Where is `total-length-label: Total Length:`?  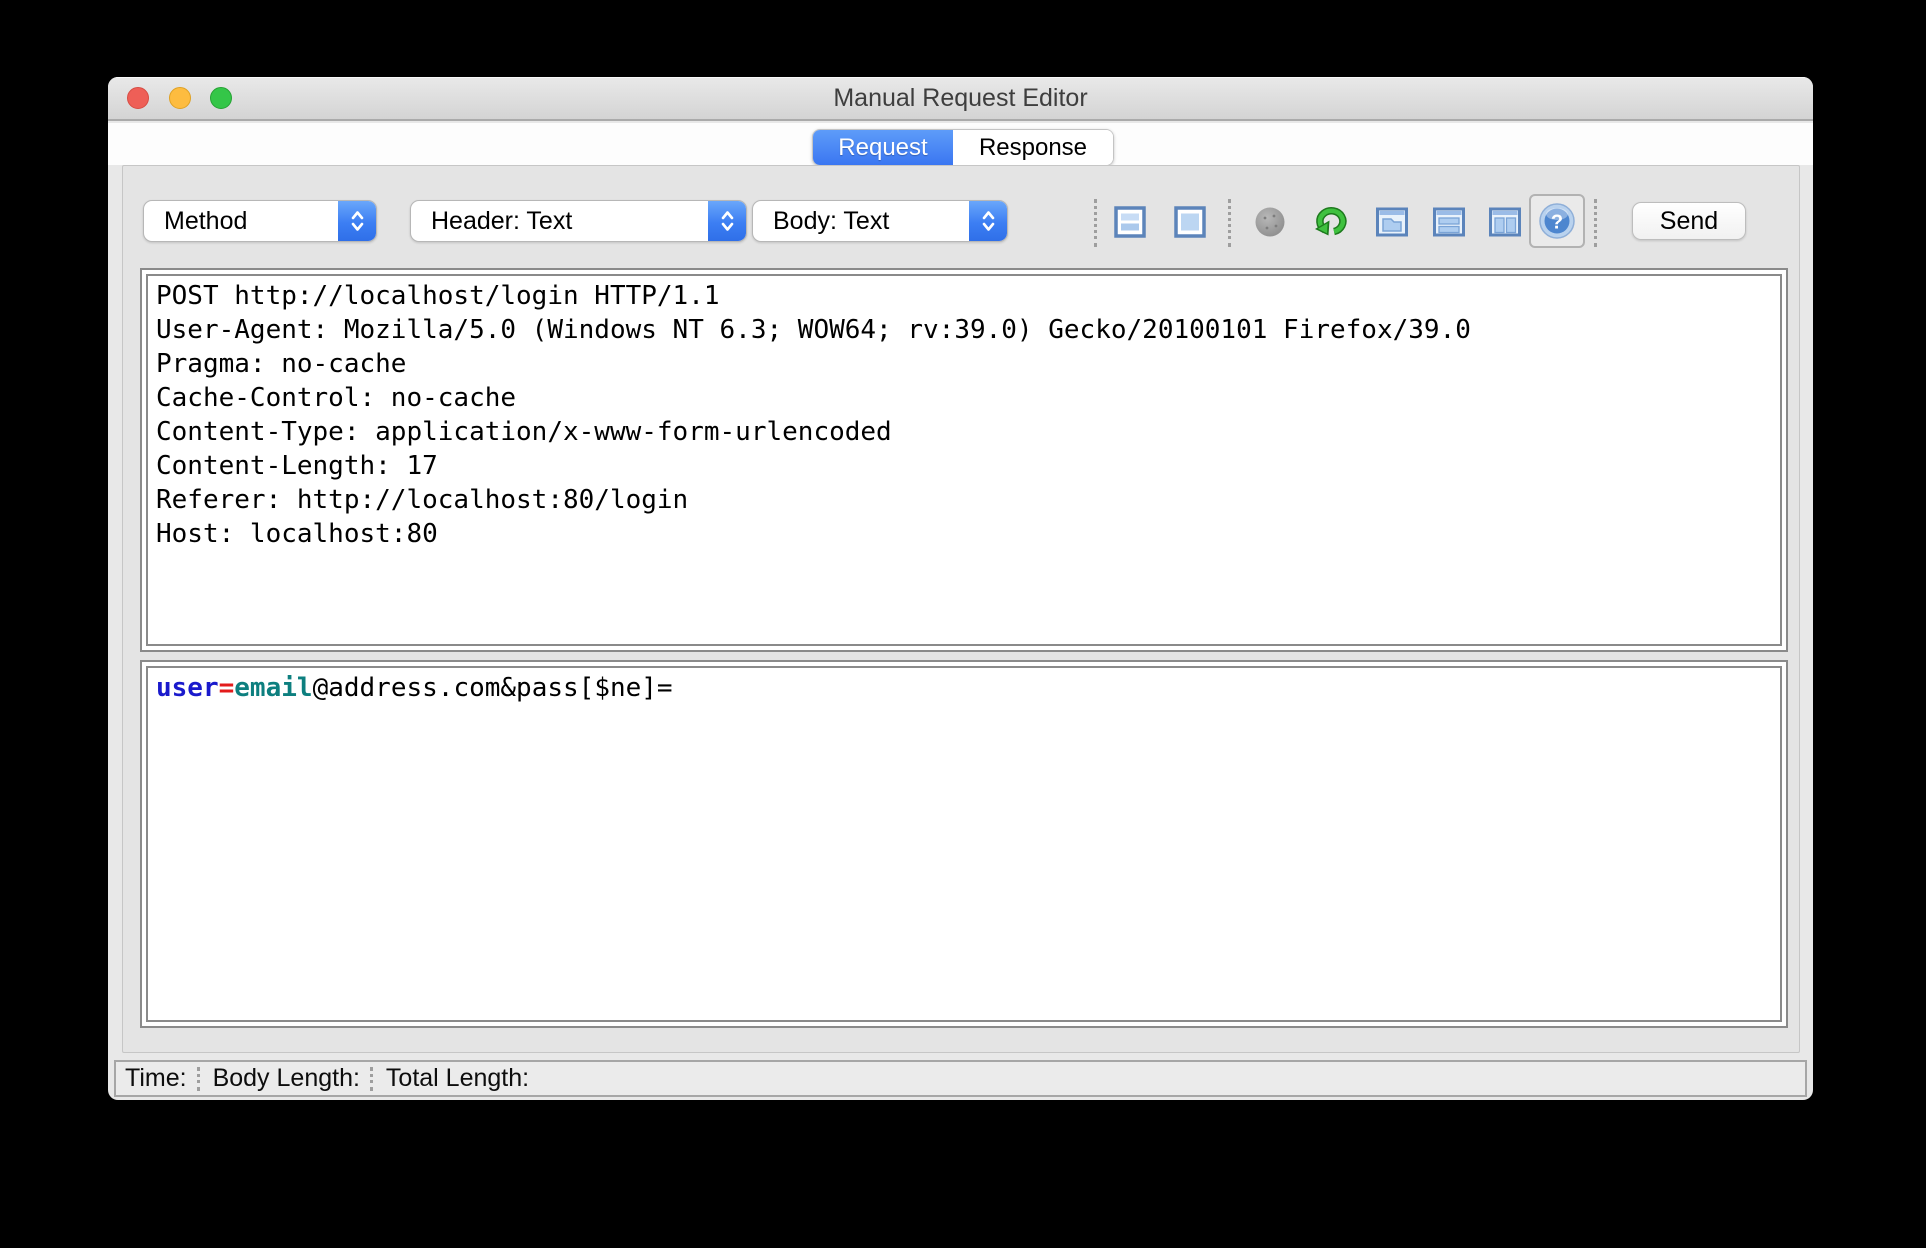 total-length-label: Total Length: is located at coordinates (457, 1078).